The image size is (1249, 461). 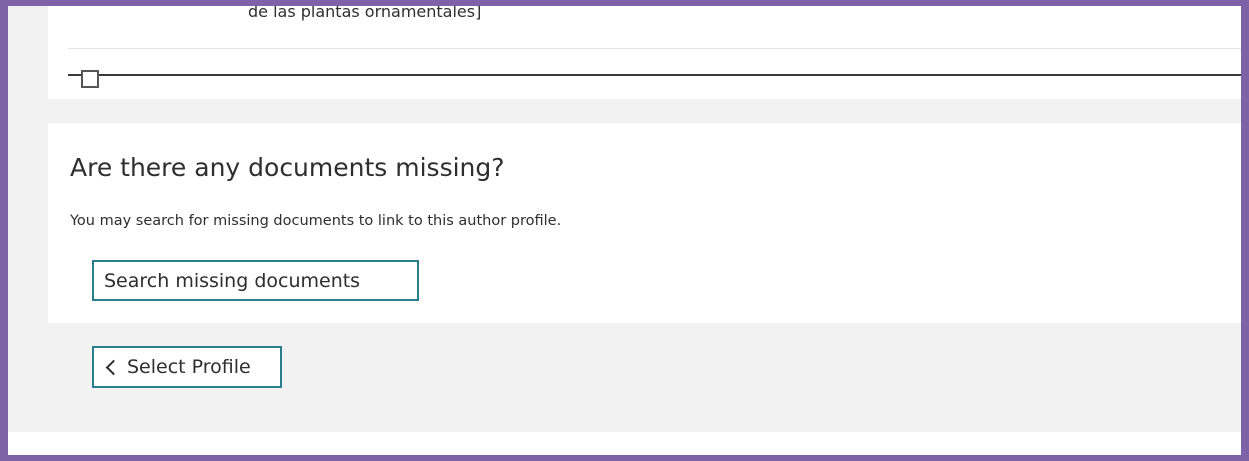 What do you see at coordinates (364, 13) in the screenshot?
I see `document-title-fragment: de las plantas ornamentales]` at bounding box center [364, 13].